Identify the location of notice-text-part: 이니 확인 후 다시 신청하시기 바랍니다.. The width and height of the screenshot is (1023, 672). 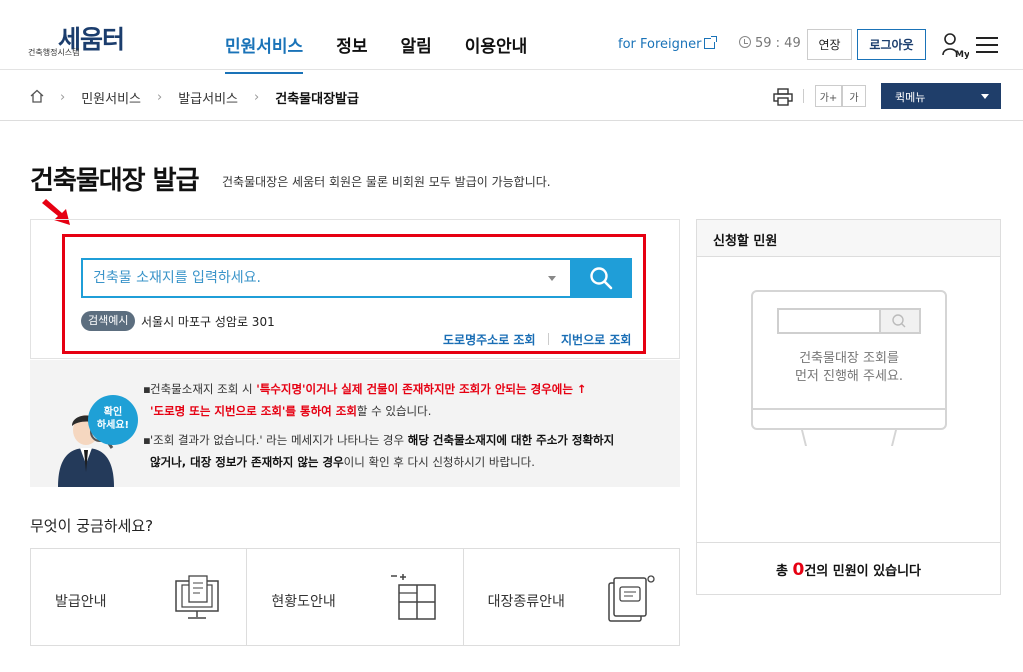
(439, 462).